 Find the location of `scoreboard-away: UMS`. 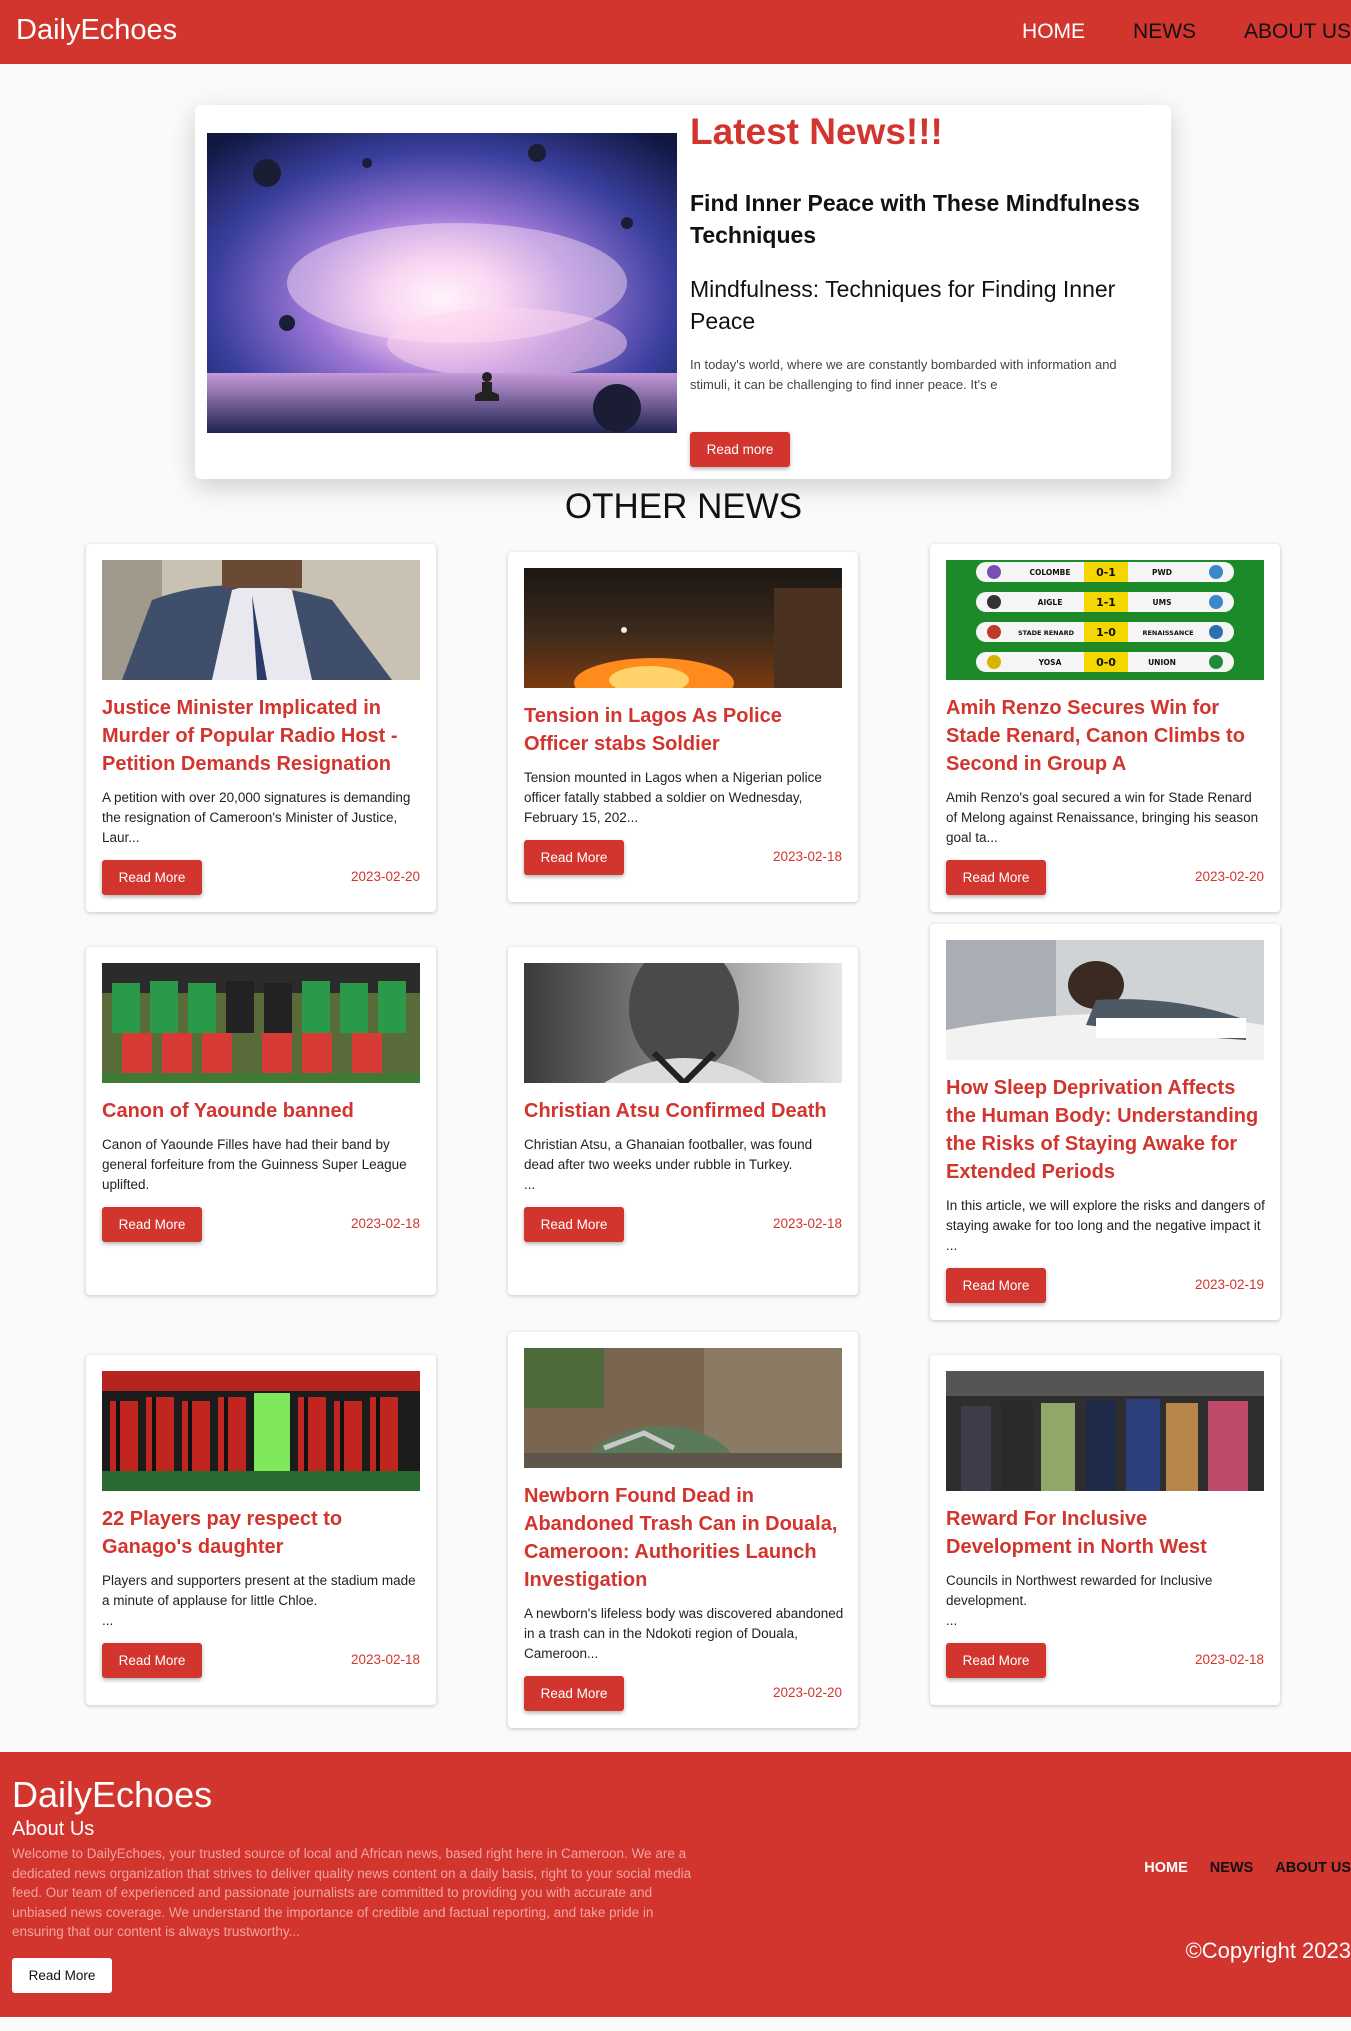

scoreboard-away: UMS is located at coordinates (1162, 602).